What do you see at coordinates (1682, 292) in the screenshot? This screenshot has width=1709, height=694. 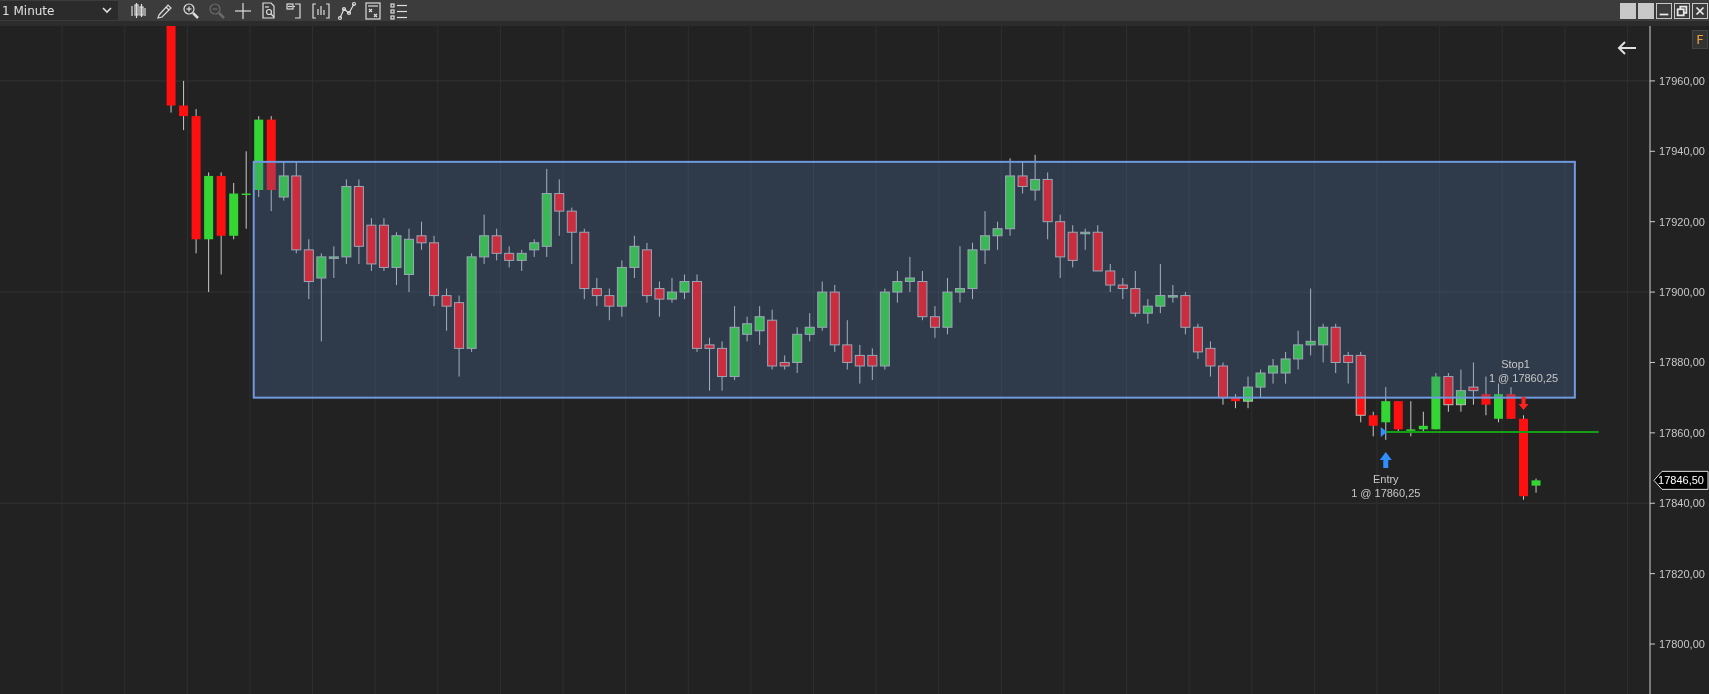 I see `axis-label: 17900,00` at bounding box center [1682, 292].